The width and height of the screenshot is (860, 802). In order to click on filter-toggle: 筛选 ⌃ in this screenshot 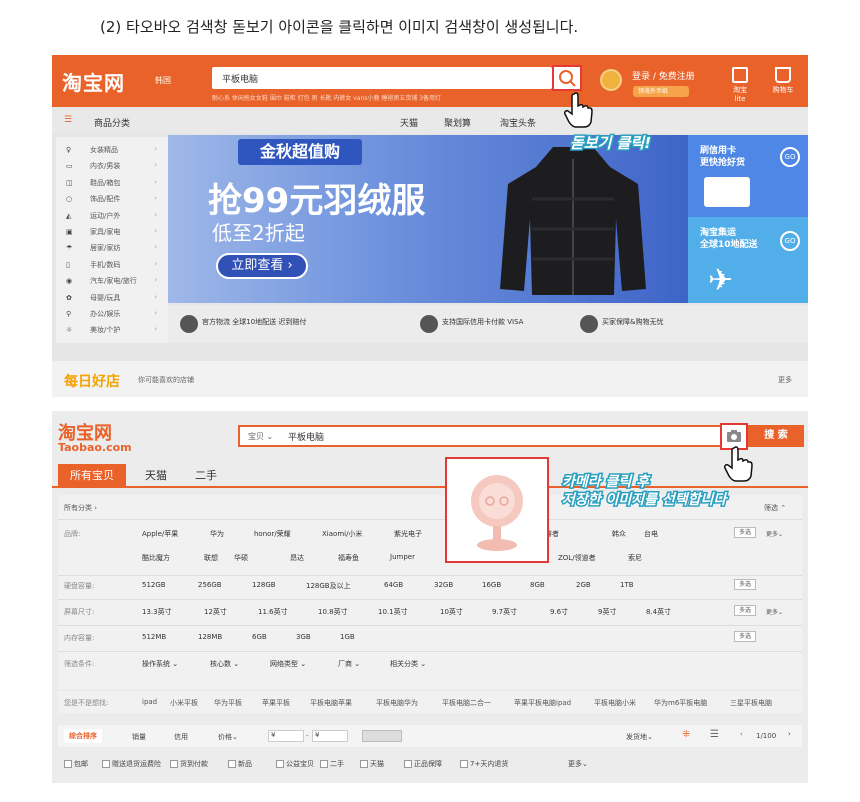, I will do `click(775, 508)`.